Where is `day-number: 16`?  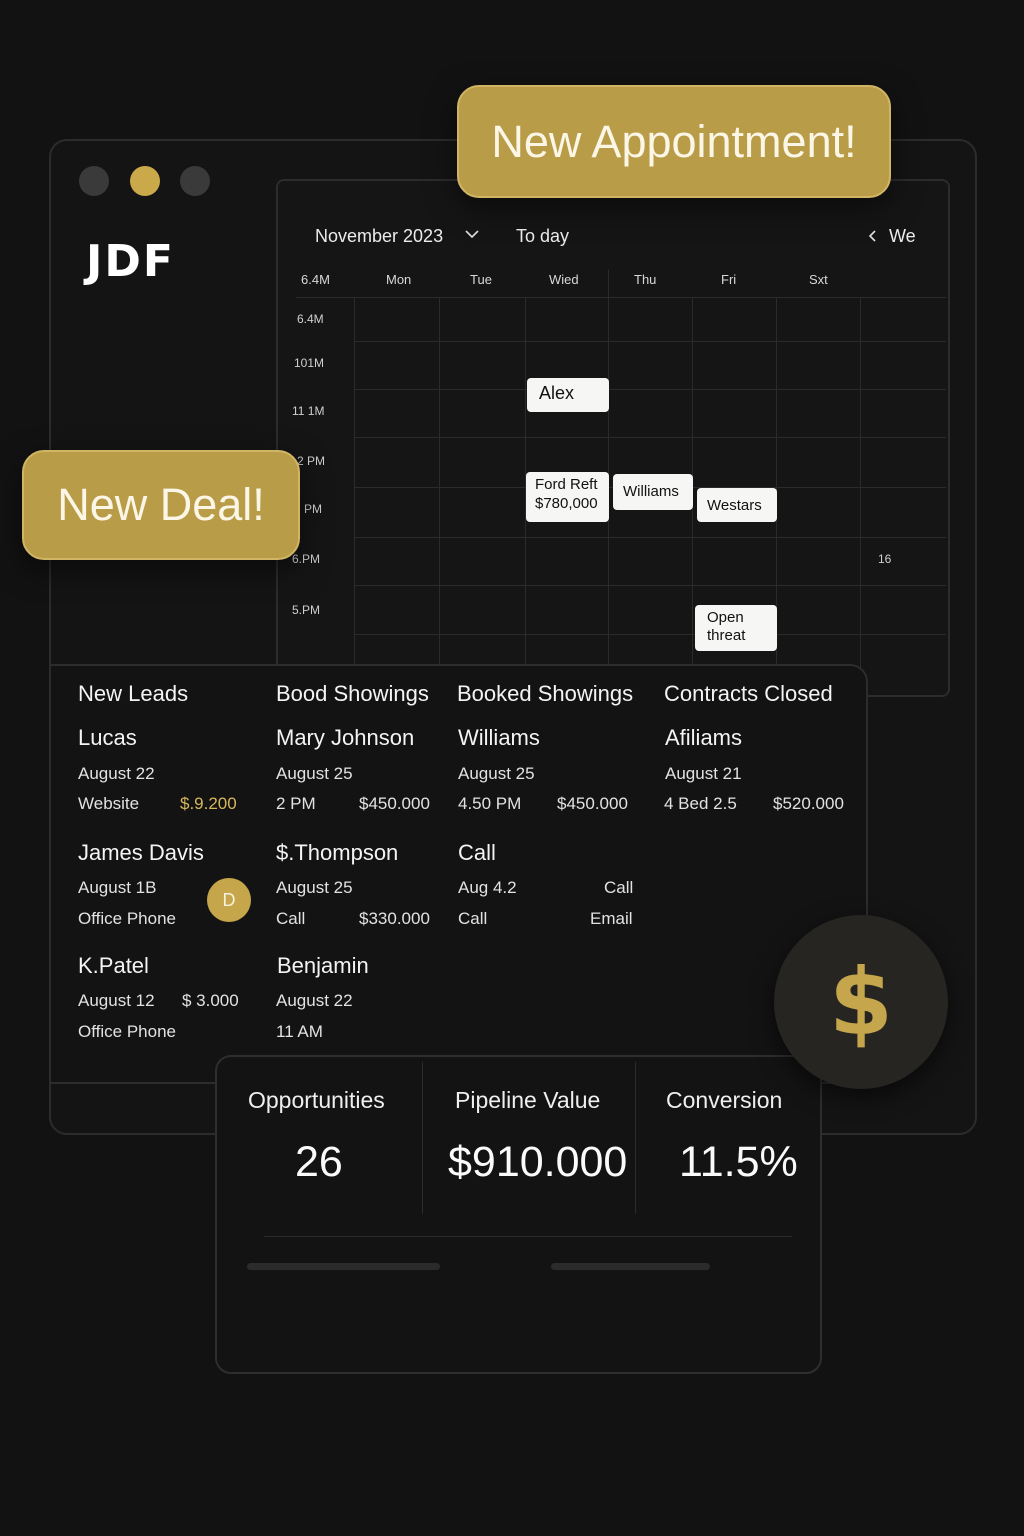 day-number: 16 is located at coordinates (885, 559).